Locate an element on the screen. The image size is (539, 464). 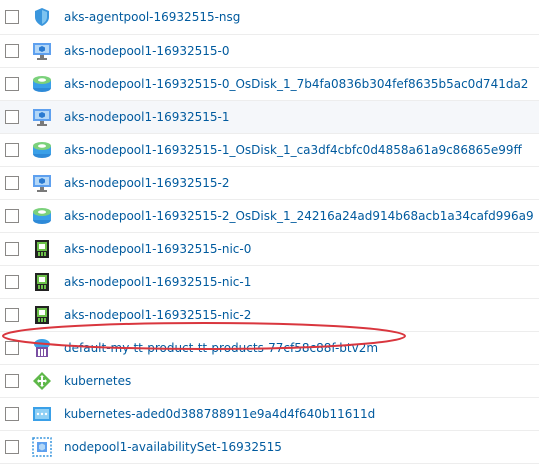
public-ip-address-icon is located at coordinates (42, 414).